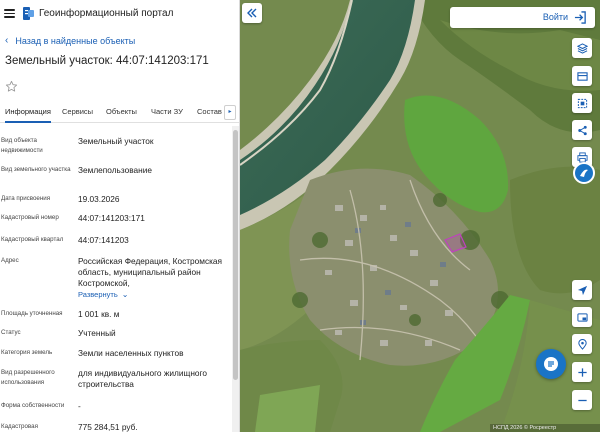 The width and height of the screenshot is (600, 432). Describe the element at coordinates (33, 405) in the screenshot. I see `property-label: Форма собственности` at that location.